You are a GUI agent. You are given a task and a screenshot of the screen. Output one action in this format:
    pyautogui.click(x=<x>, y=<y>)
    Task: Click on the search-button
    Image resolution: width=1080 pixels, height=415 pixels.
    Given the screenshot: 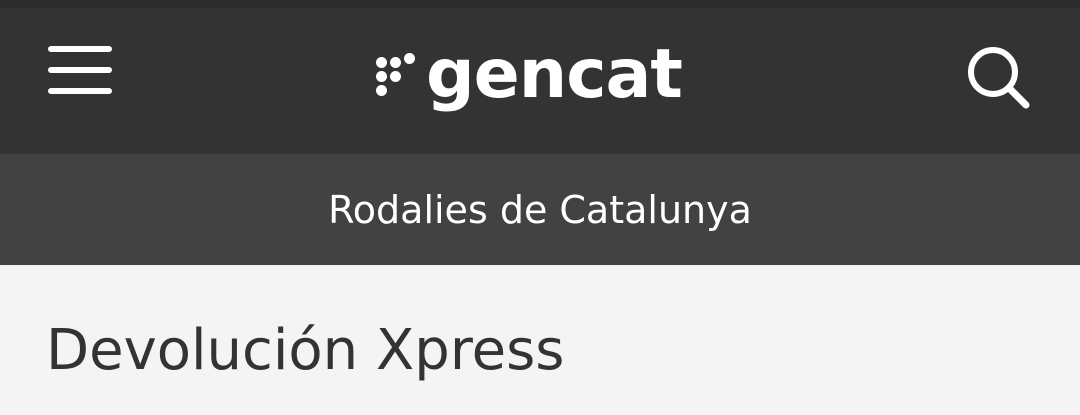 What is the action you would take?
    pyautogui.click(x=1000, y=77)
    